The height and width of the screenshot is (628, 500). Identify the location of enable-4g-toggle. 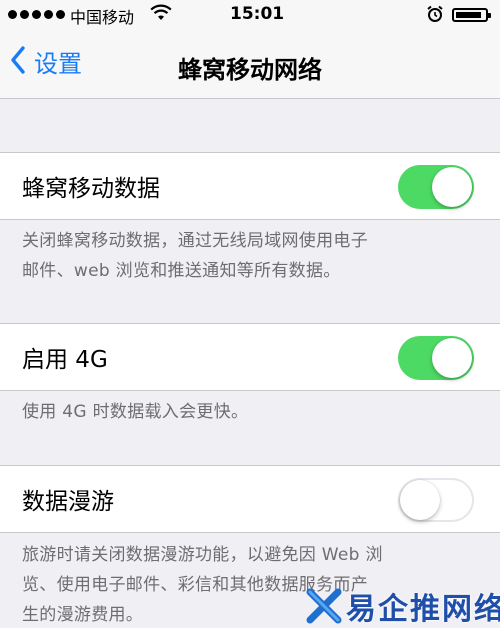
(436, 358).